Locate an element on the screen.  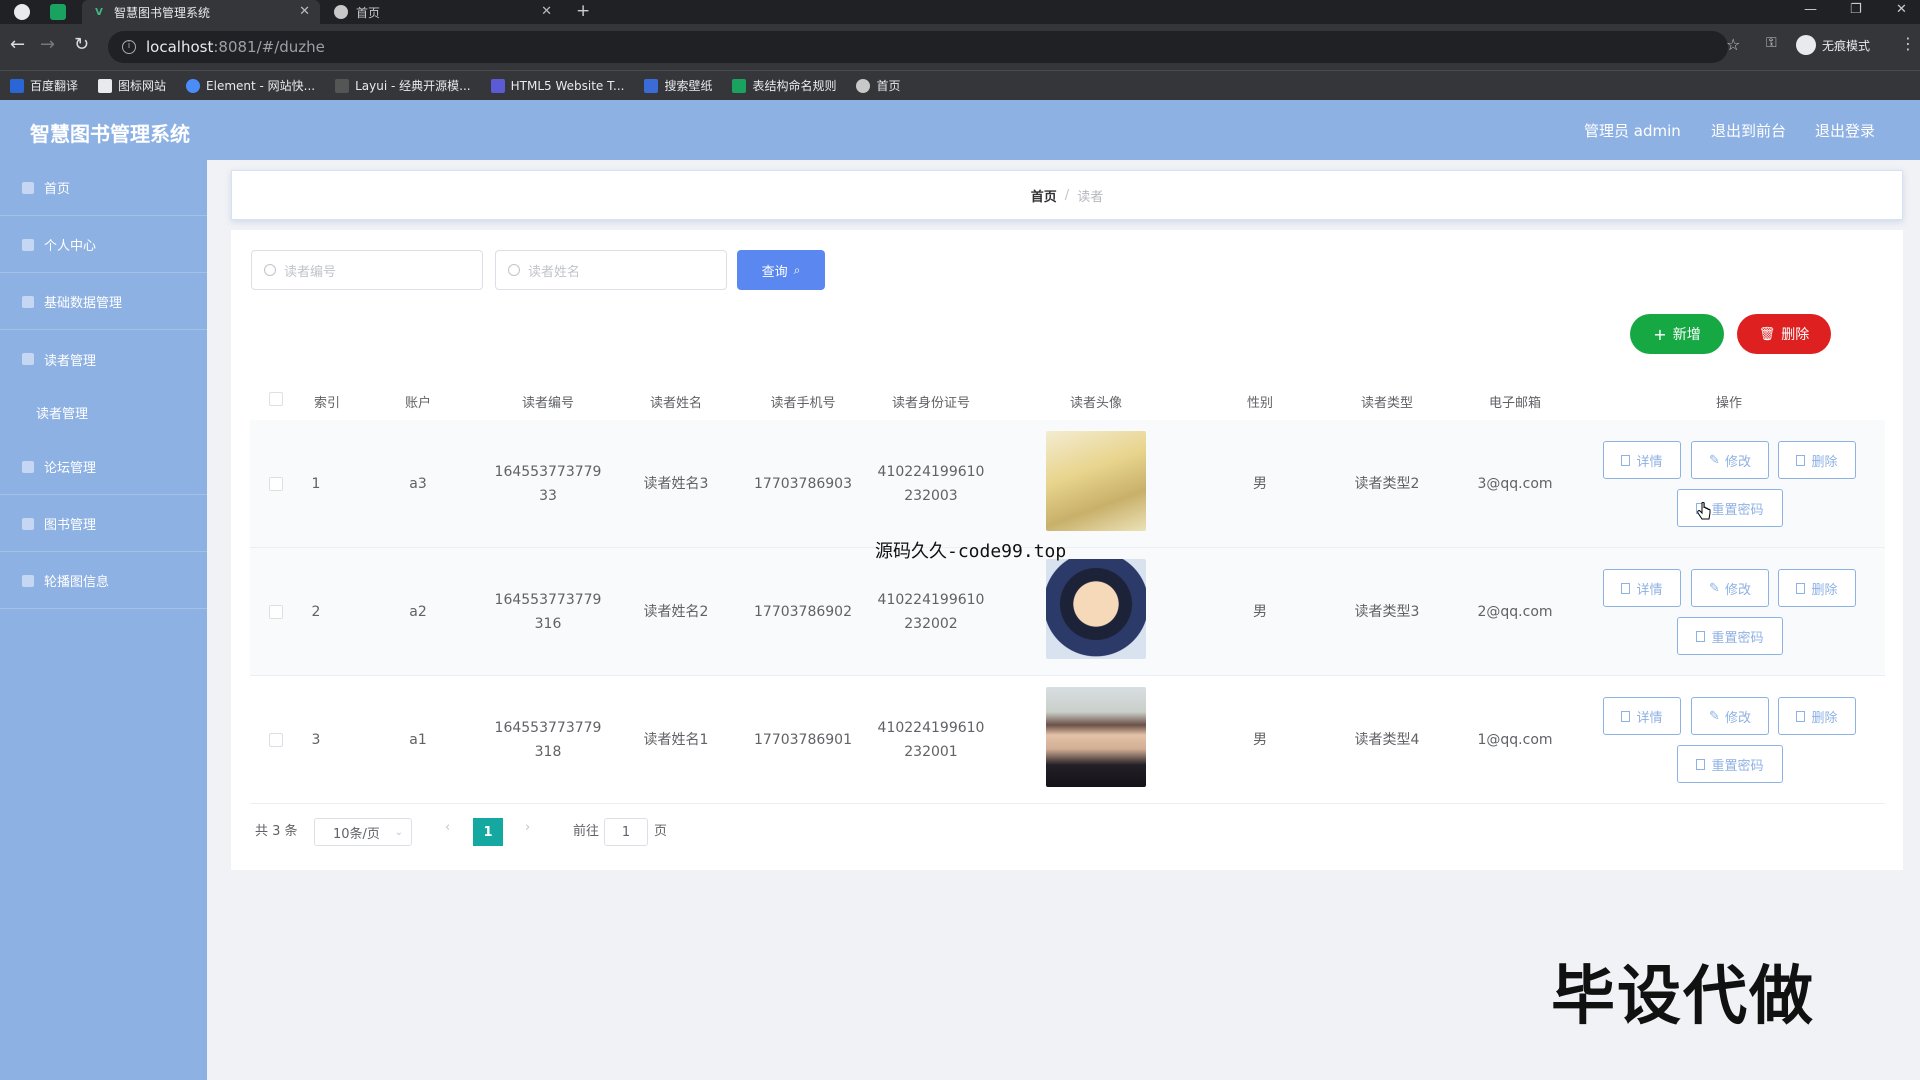
cell-reader-type: 读者类型2 is located at coordinates (1387, 484).